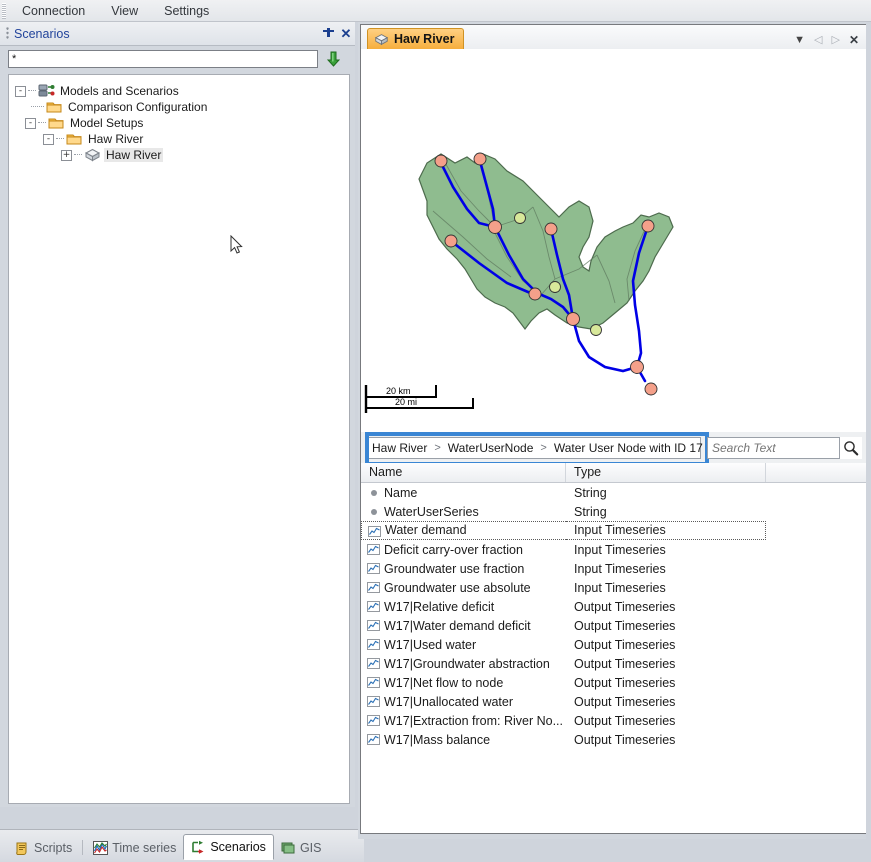 The image size is (871, 862). Describe the element at coordinates (60, 139) in the screenshot. I see `tree-connector` at that location.